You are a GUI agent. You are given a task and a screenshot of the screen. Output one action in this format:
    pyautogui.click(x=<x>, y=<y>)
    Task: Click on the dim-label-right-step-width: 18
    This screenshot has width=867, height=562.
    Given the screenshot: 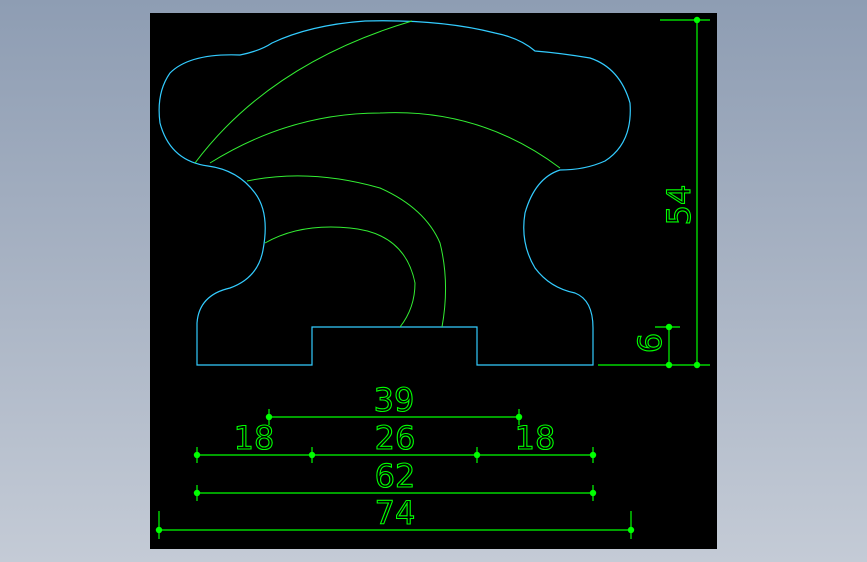 What is the action you would take?
    pyautogui.click(x=535, y=438)
    